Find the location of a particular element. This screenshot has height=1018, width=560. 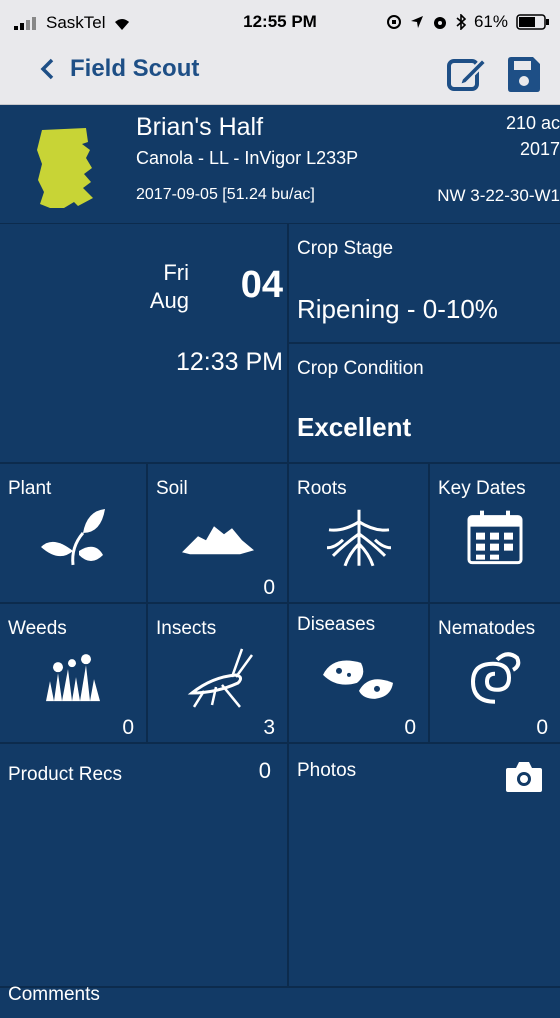

orientation-lock-icon is located at coordinates (393, 22).